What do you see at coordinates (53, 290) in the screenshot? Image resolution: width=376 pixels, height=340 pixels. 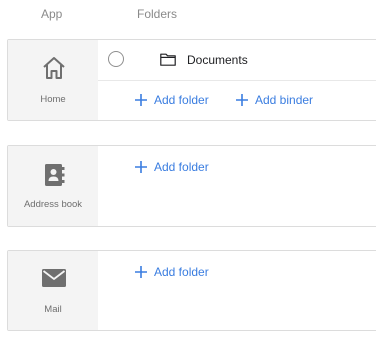 I see `app-cell-mail: Mail` at bounding box center [53, 290].